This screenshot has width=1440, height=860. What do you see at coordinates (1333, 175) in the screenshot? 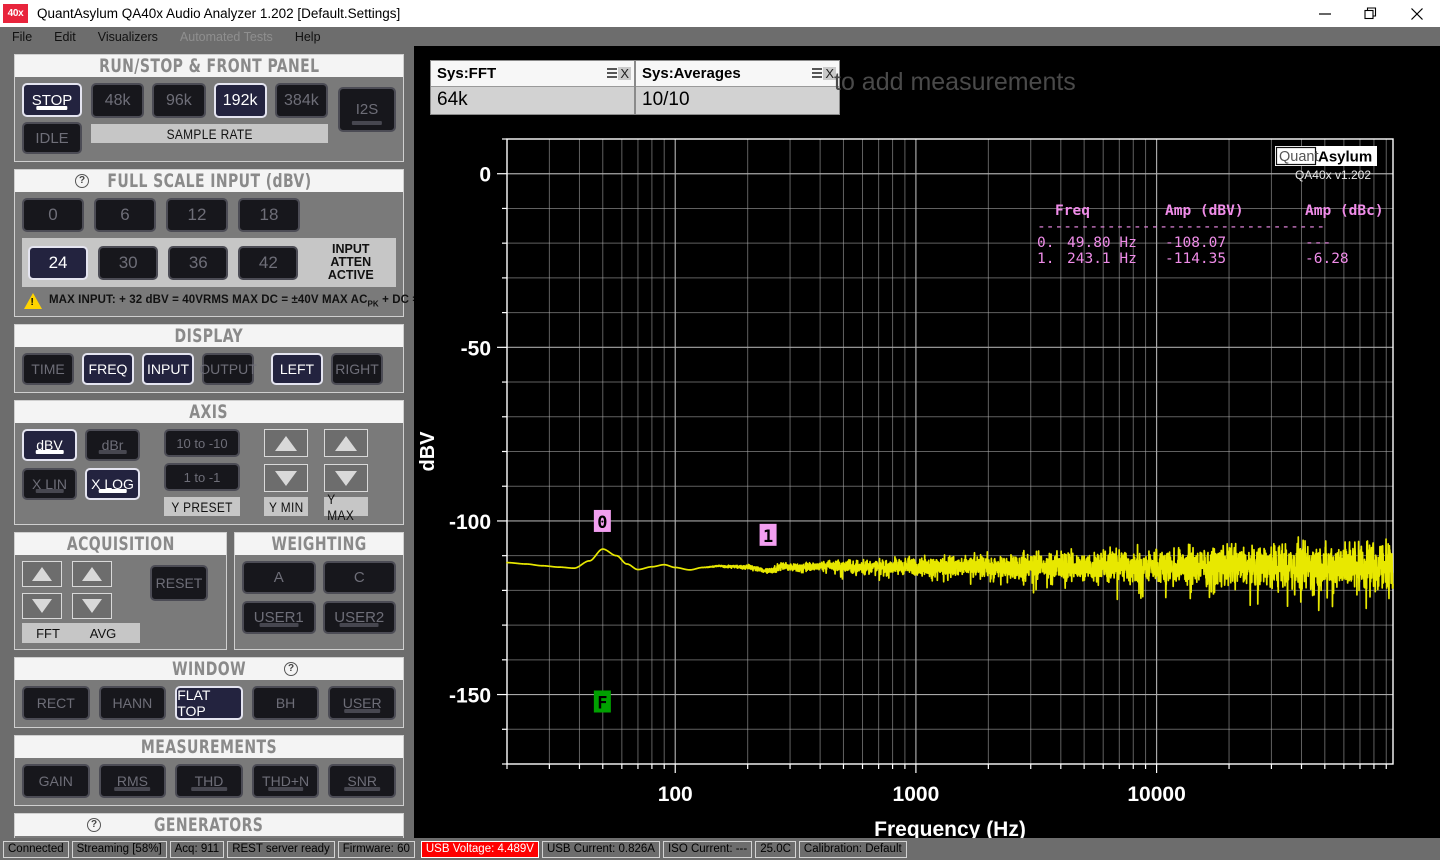
I see `svg-text: QA40x v1.202` at bounding box center [1333, 175].